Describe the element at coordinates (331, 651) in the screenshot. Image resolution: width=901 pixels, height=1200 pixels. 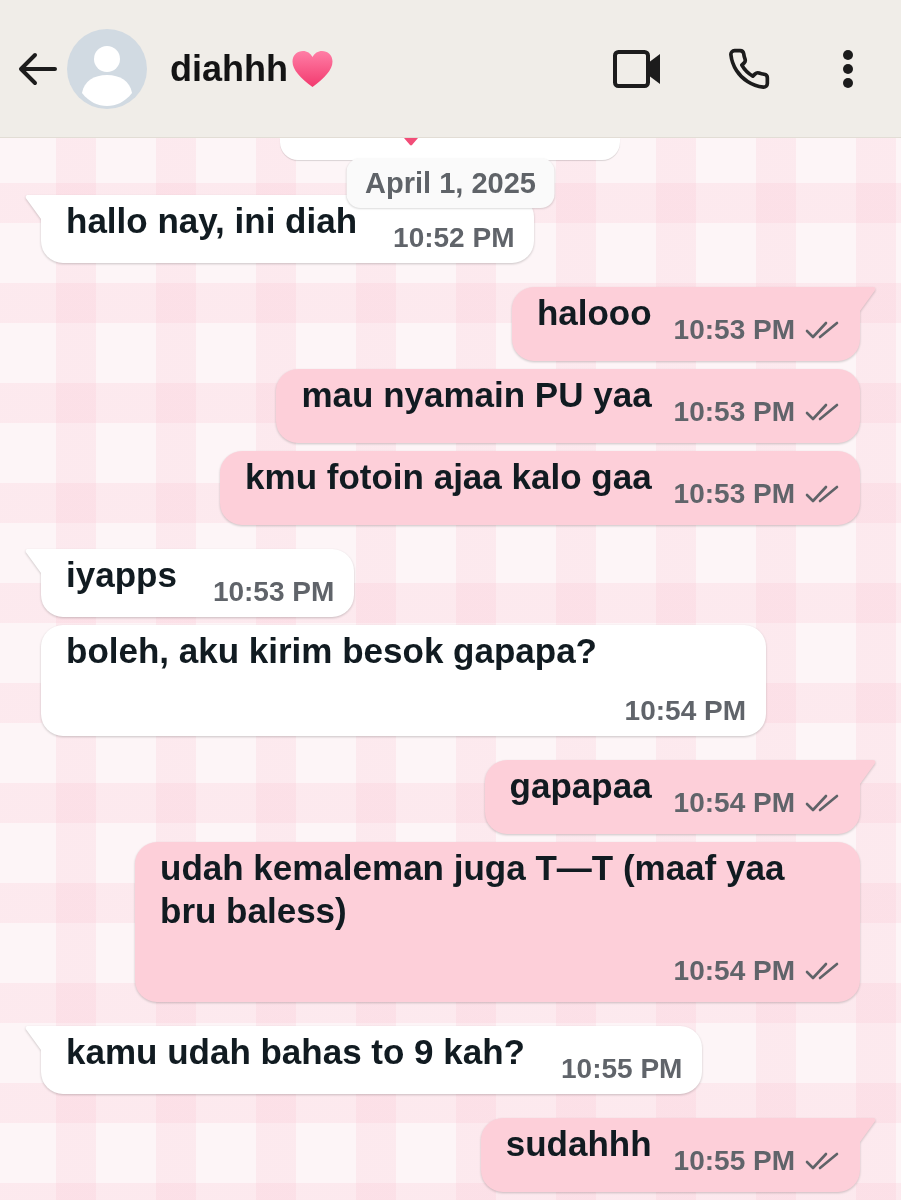
I see `message-text: boleh, aku kirim besok gapapa?` at that location.